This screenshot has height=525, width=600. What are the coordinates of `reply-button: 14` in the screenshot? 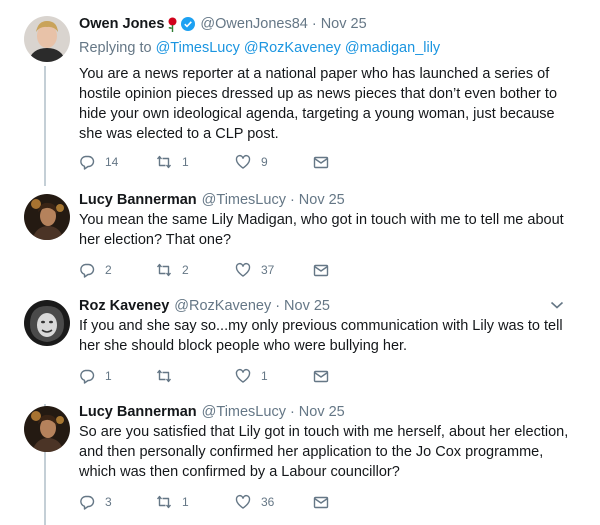 It's located at (98, 162).